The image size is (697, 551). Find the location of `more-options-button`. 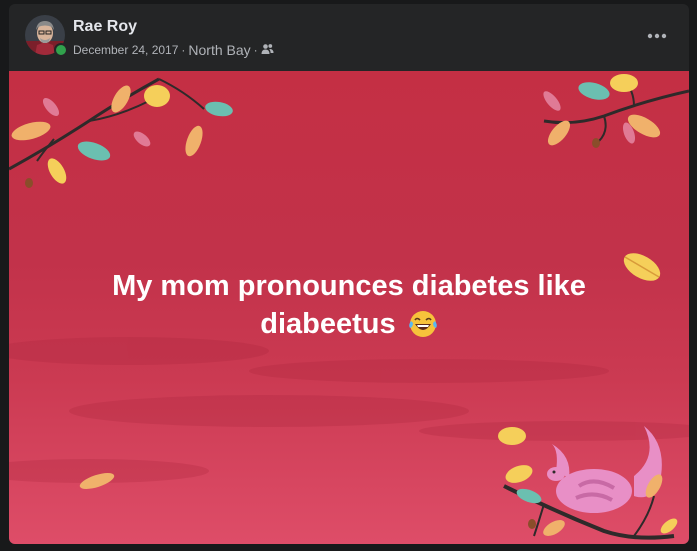

more-options-button is located at coordinates (657, 36).